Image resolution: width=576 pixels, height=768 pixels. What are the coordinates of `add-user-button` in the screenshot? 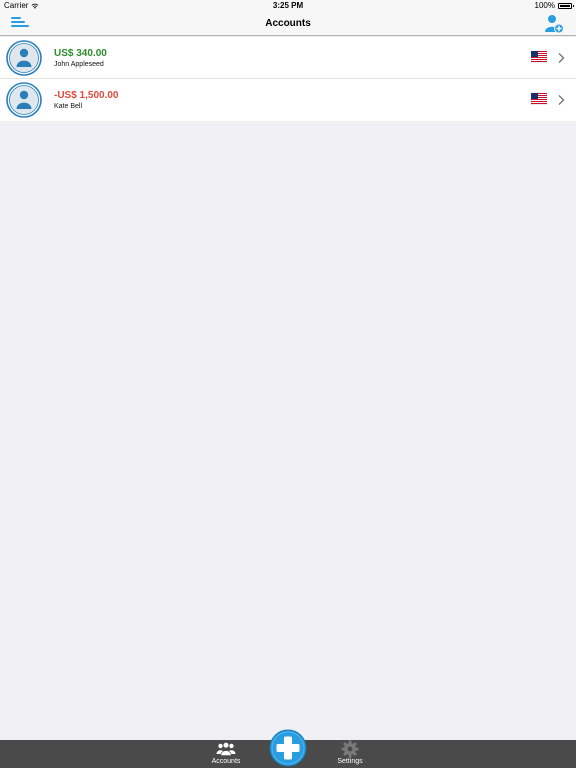 It's located at (554, 24).